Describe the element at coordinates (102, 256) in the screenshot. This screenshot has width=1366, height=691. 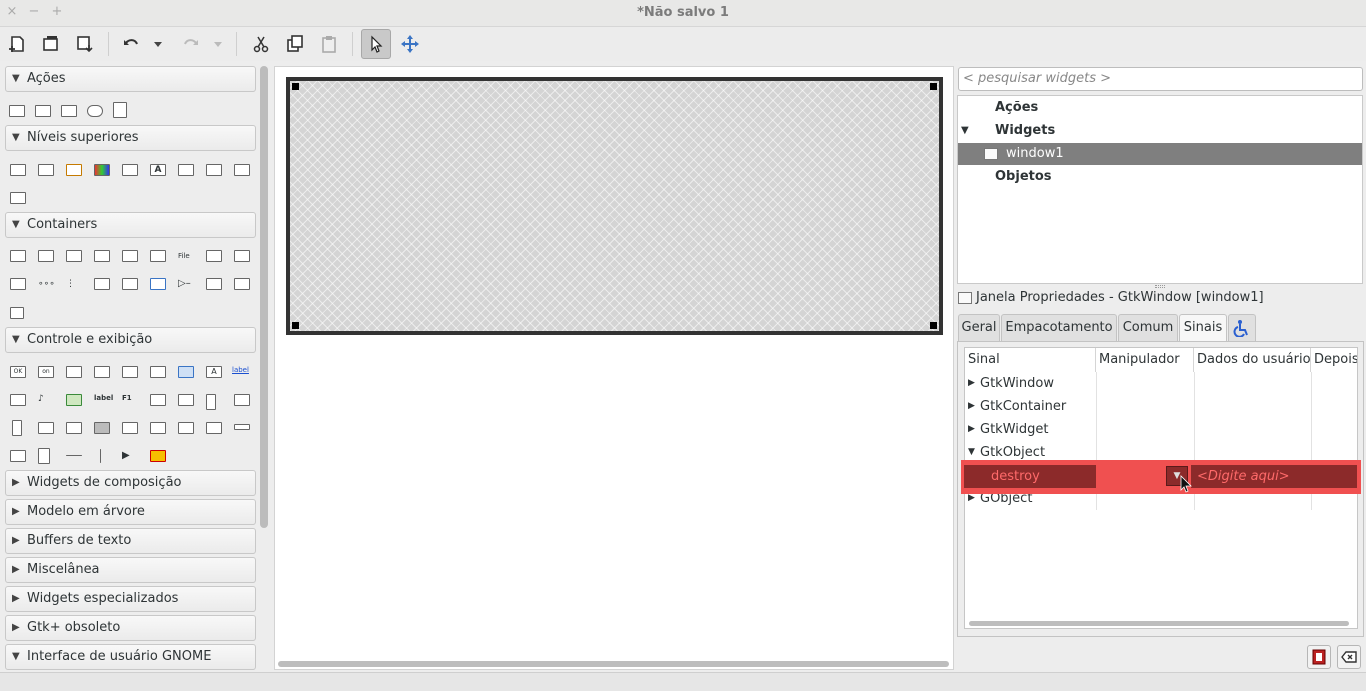
I see `notebook-icon` at that location.